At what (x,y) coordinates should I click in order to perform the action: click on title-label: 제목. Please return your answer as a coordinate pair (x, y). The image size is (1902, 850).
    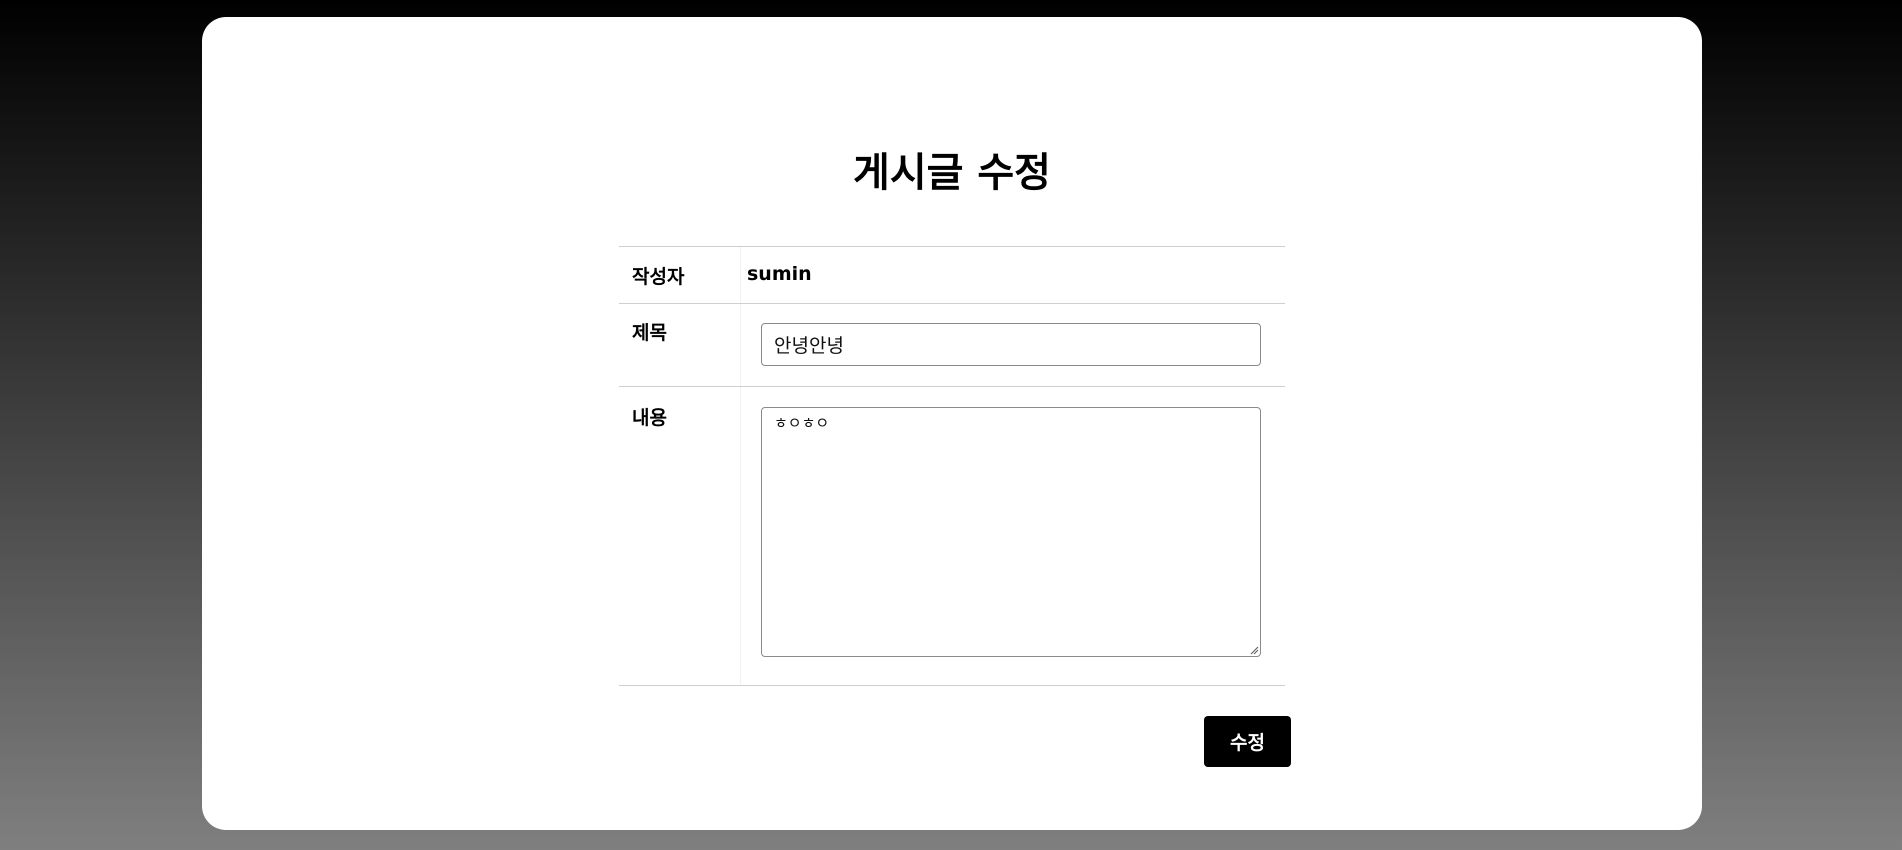
    Looking at the image, I should click on (680, 345).